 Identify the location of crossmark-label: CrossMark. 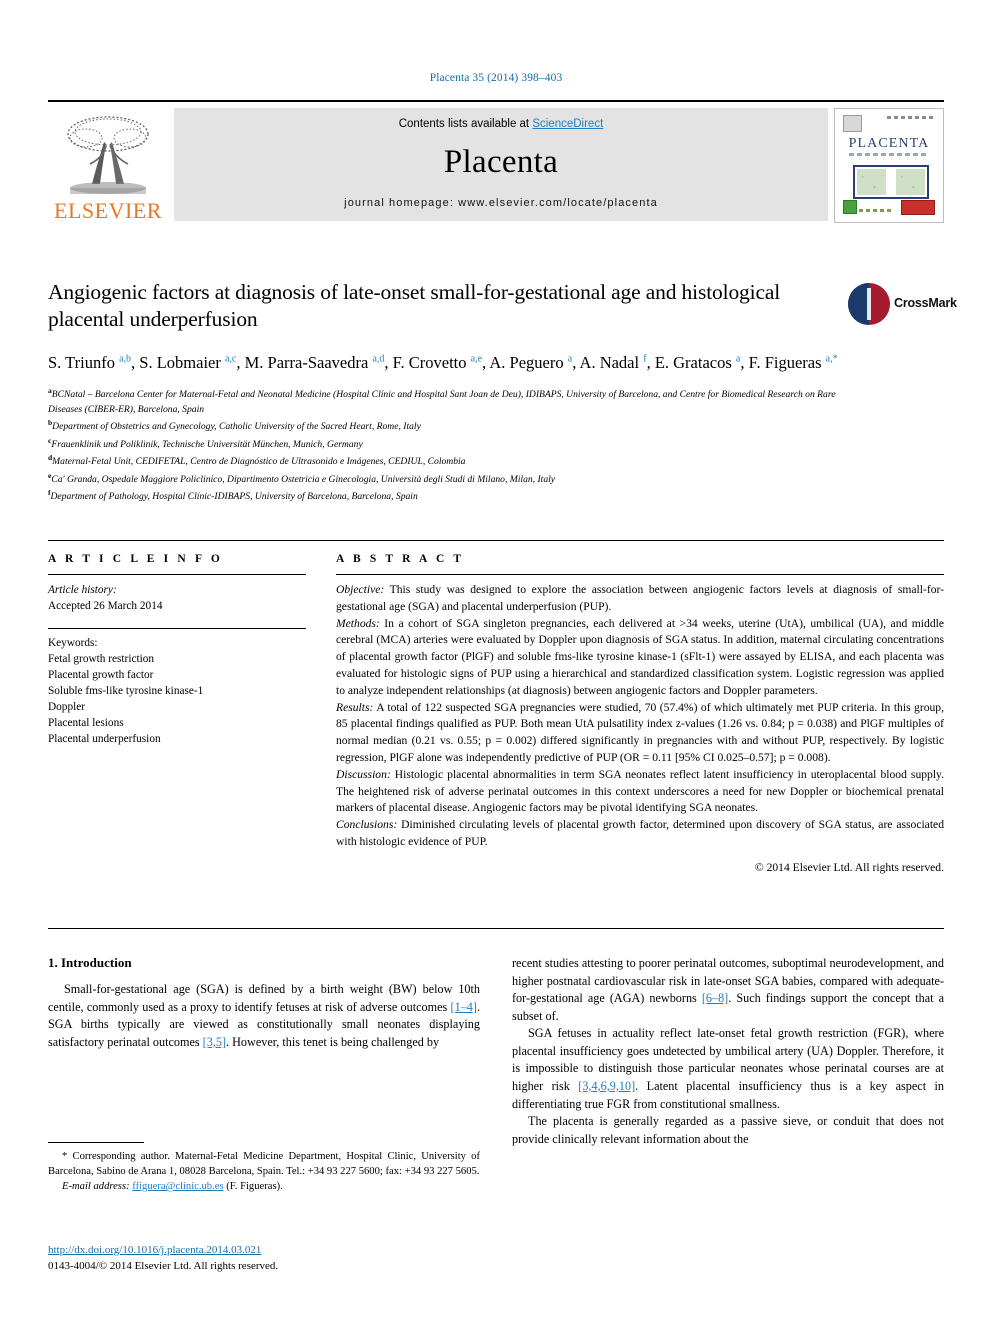
(925, 303).